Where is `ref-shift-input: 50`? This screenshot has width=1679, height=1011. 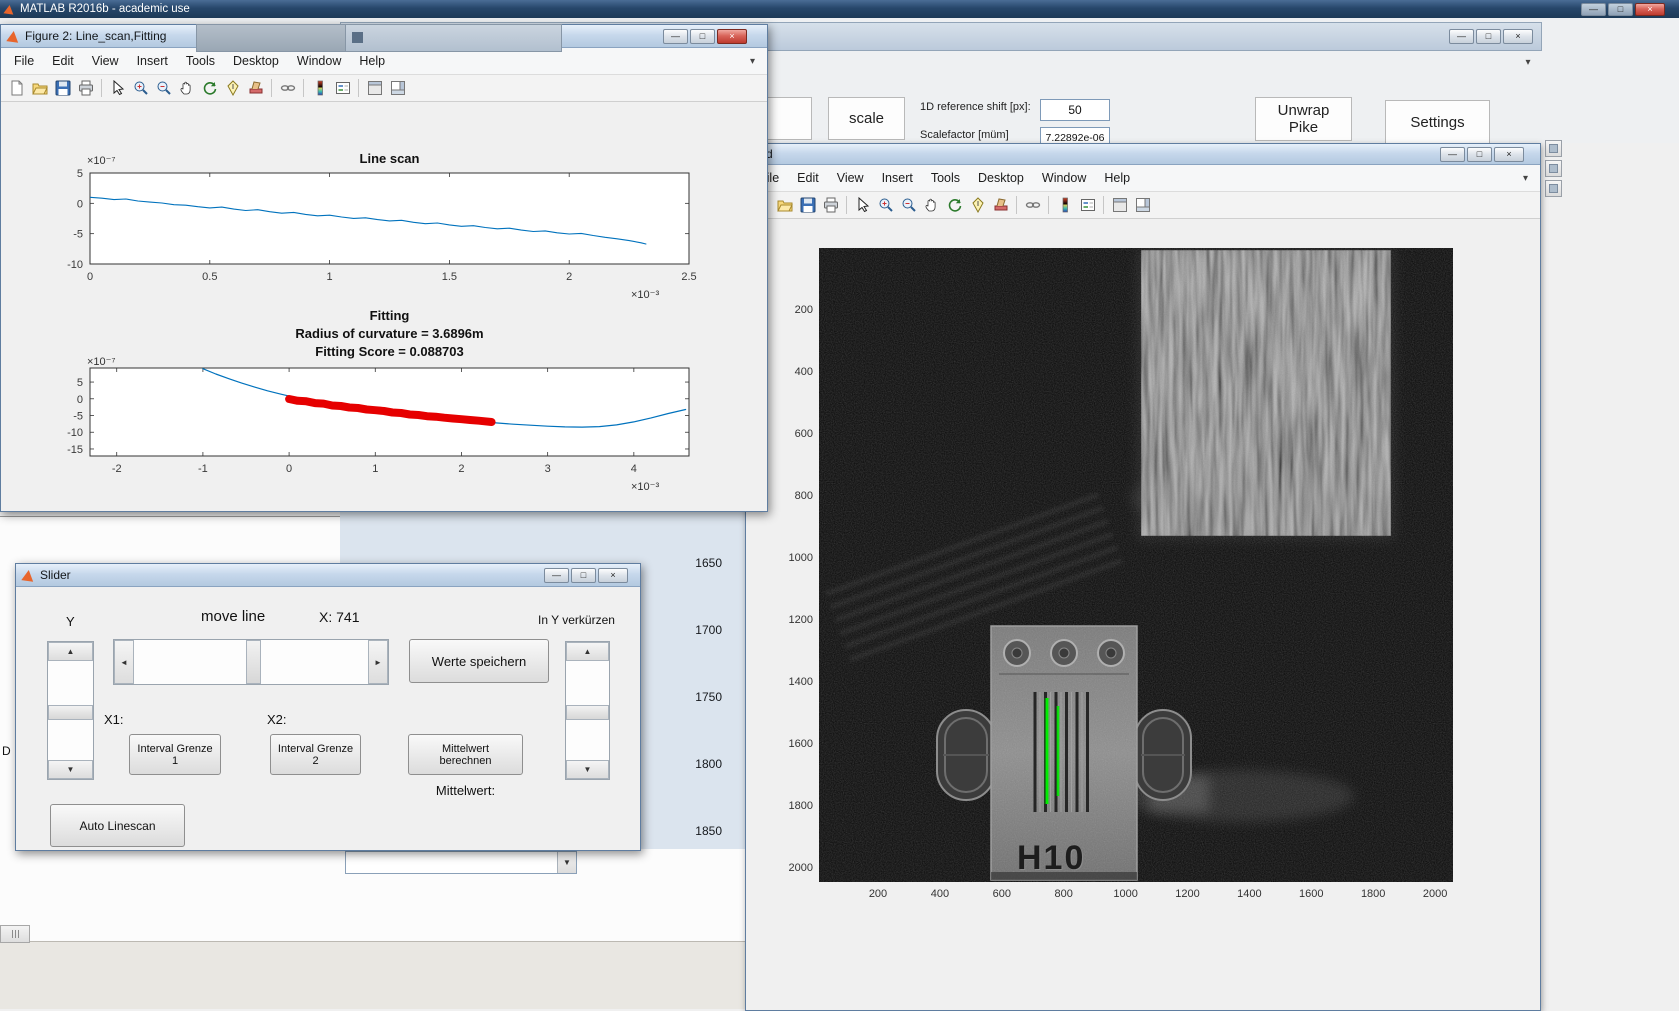
ref-shift-input: 50 is located at coordinates (1075, 110).